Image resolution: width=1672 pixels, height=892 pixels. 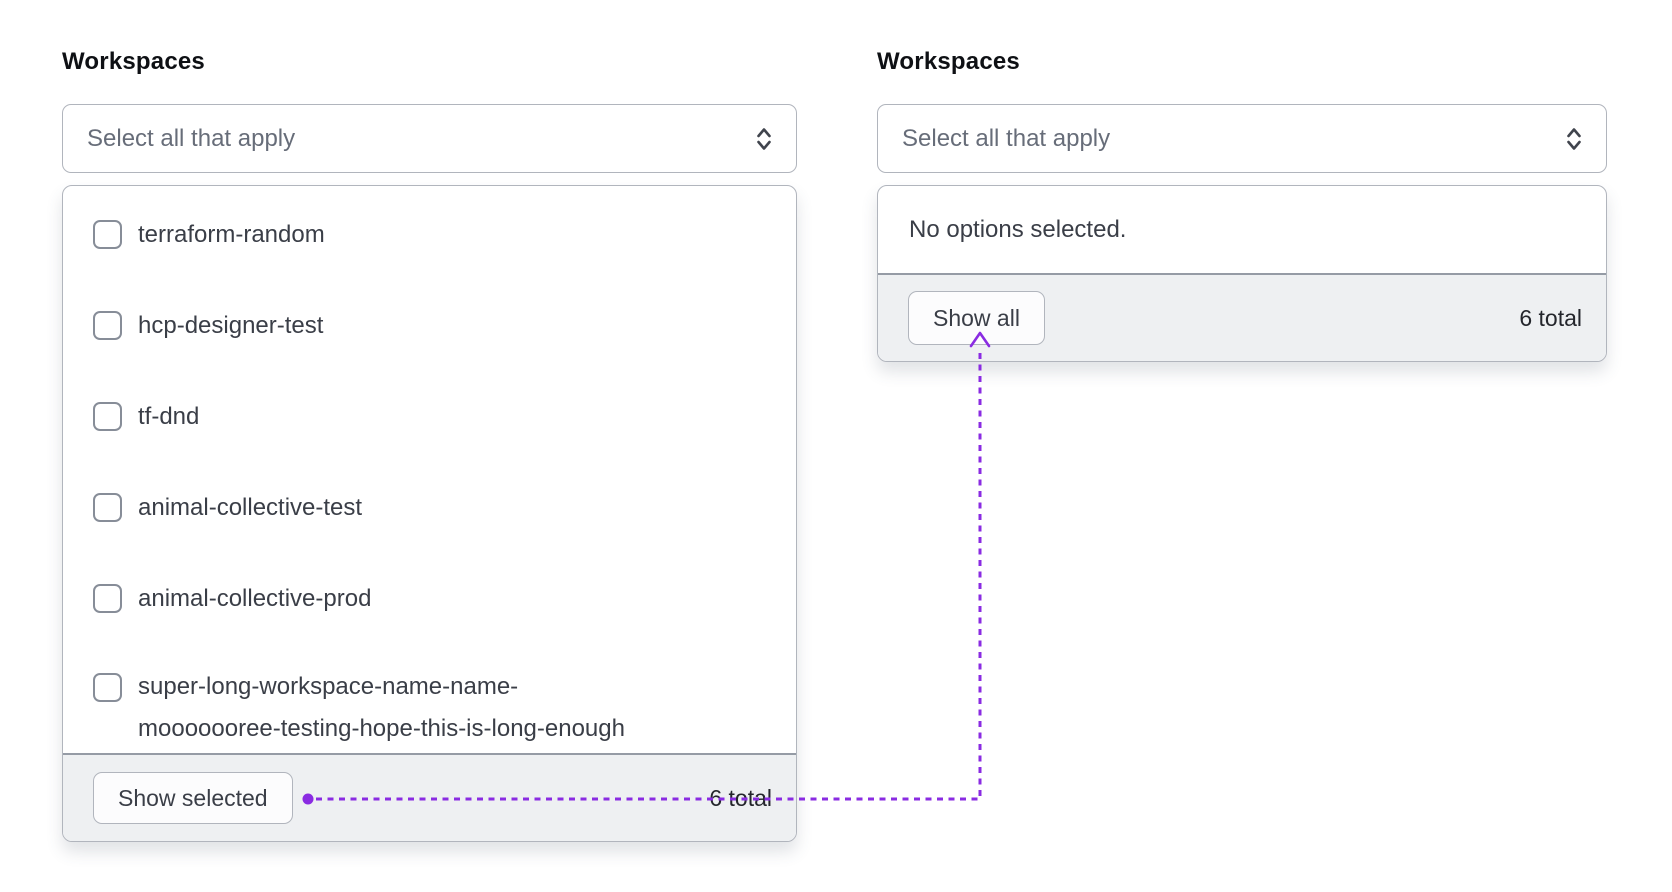 What do you see at coordinates (429, 138) in the screenshot?
I see `select-trigger-left: Select all that apply` at bounding box center [429, 138].